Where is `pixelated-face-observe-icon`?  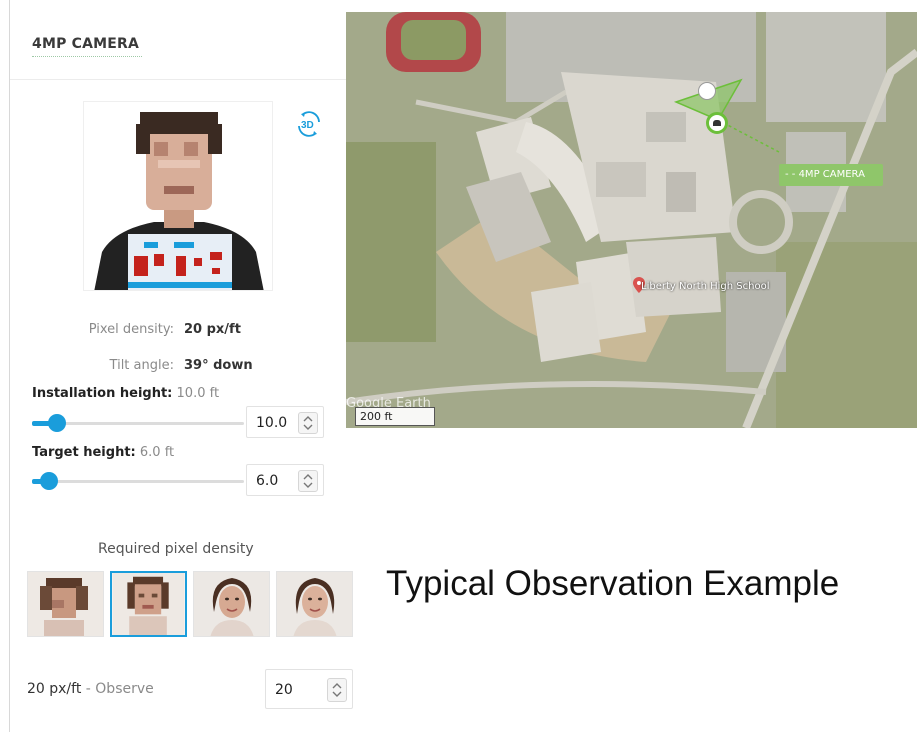 pixelated-face-observe-icon is located at coordinates (148, 604).